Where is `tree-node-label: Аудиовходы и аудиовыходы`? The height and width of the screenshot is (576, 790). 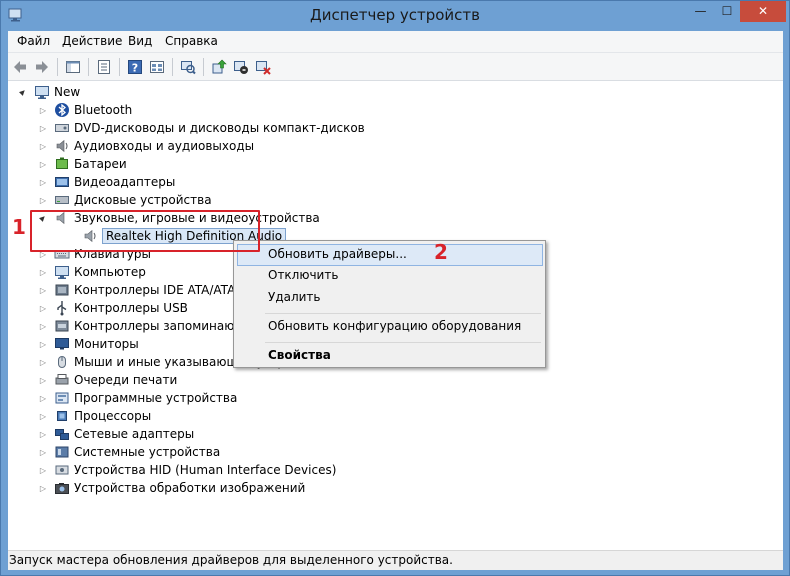
tree-node-label: Аудиовходы и аудиовыходы is located at coordinates (164, 146).